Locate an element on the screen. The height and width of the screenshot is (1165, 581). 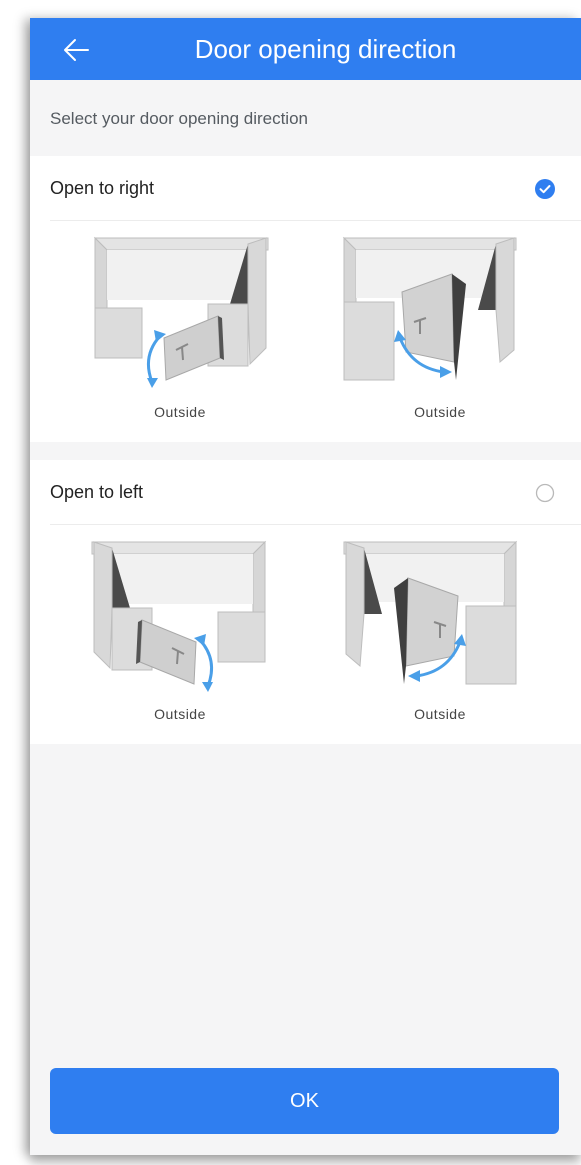
door-illustration-left-1: Outside is located at coordinates (180, 634).